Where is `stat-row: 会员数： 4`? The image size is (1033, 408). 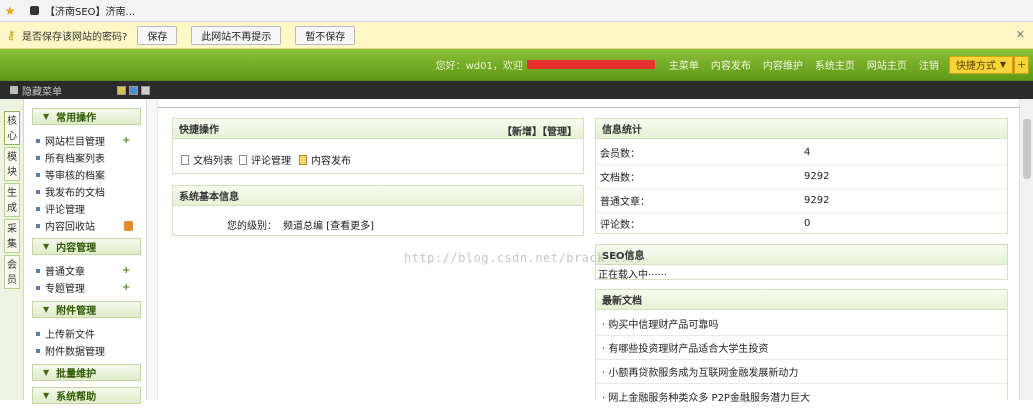 stat-row: 会员数： 4 is located at coordinates (801, 153).